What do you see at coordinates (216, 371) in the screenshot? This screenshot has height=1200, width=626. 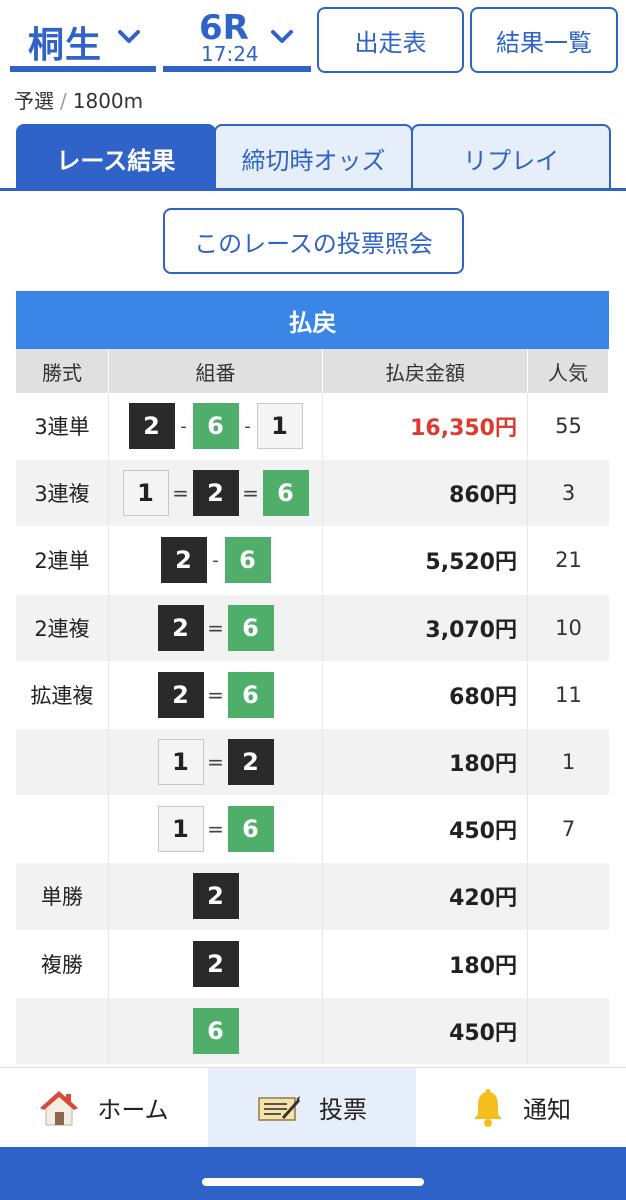 I see `header-combination: 組番` at bounding box center [216, 371].